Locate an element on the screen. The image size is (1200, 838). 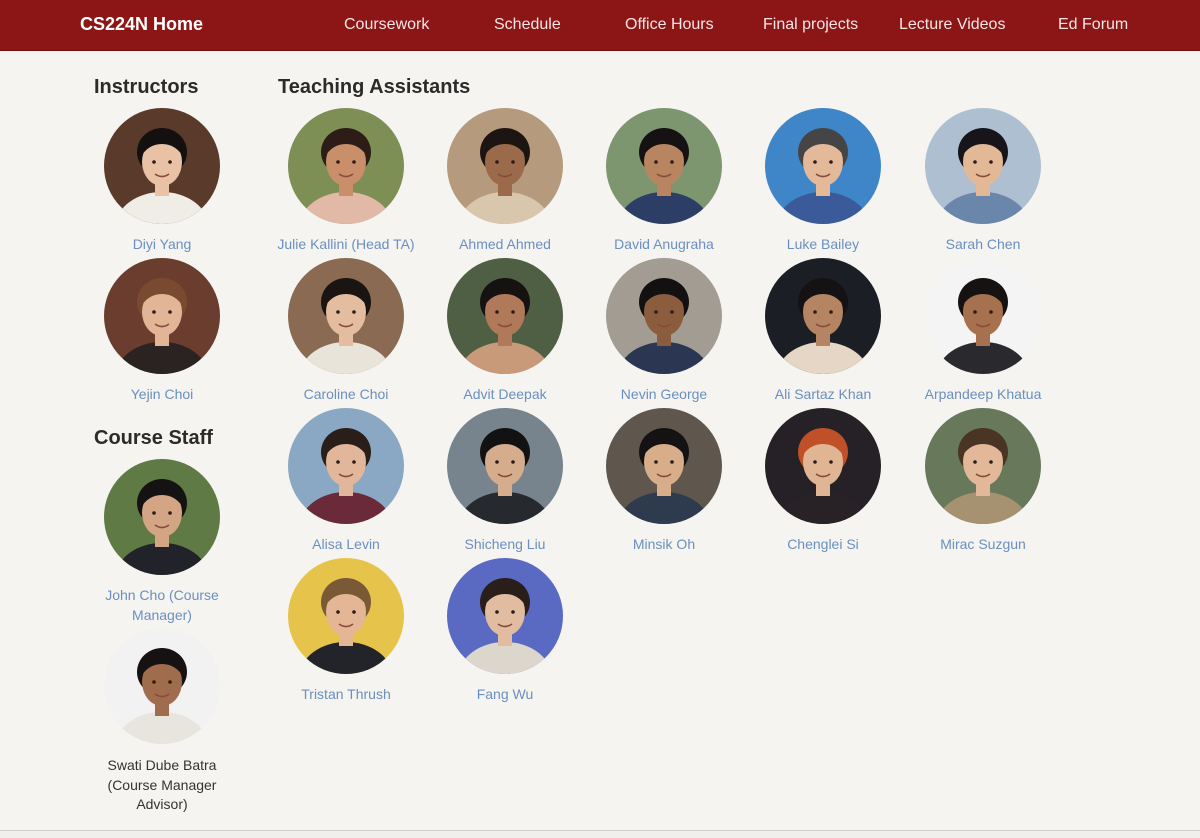
ta-card: Chenglei Si is located at coordinates (823, 481).